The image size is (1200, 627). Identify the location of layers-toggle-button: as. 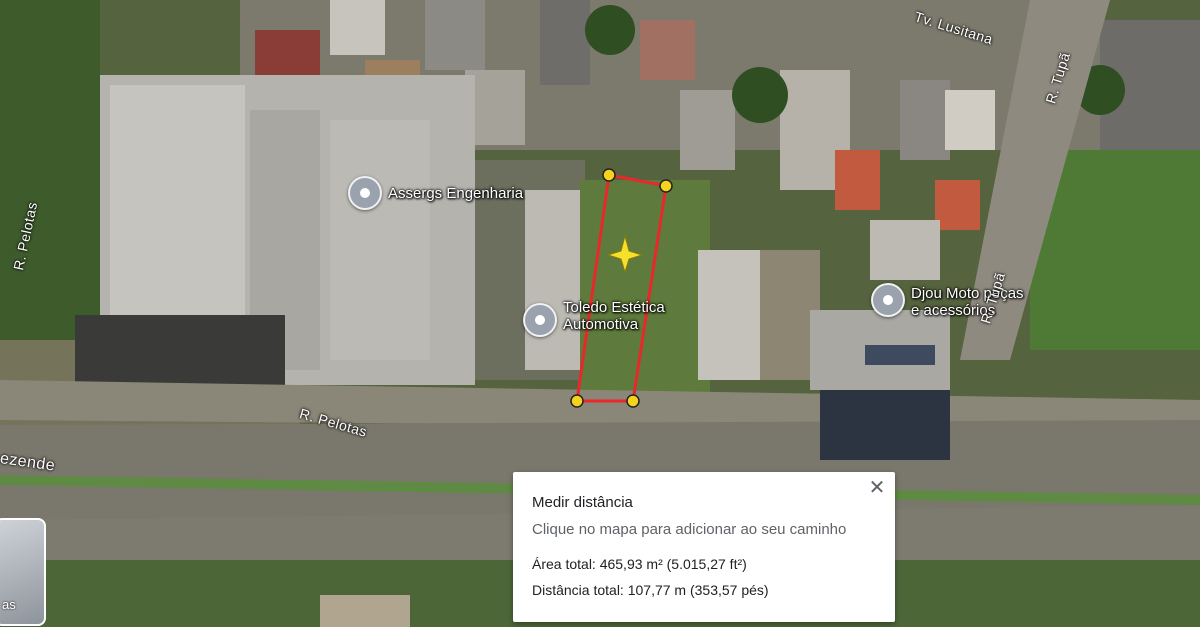
(23, 572).